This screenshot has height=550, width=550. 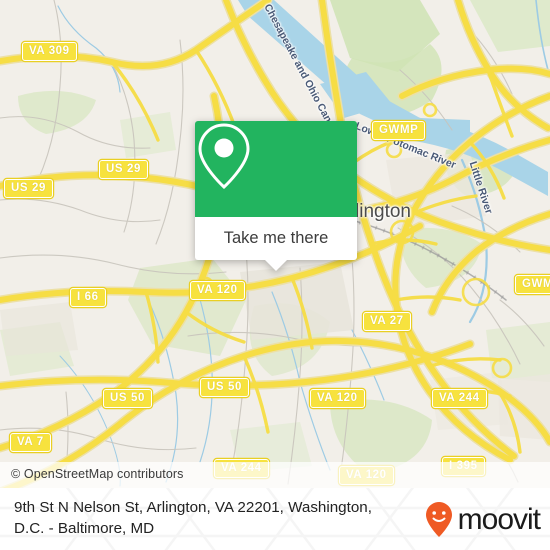 I want to click on road-shield: VA 7, so click(x=30, y=442).